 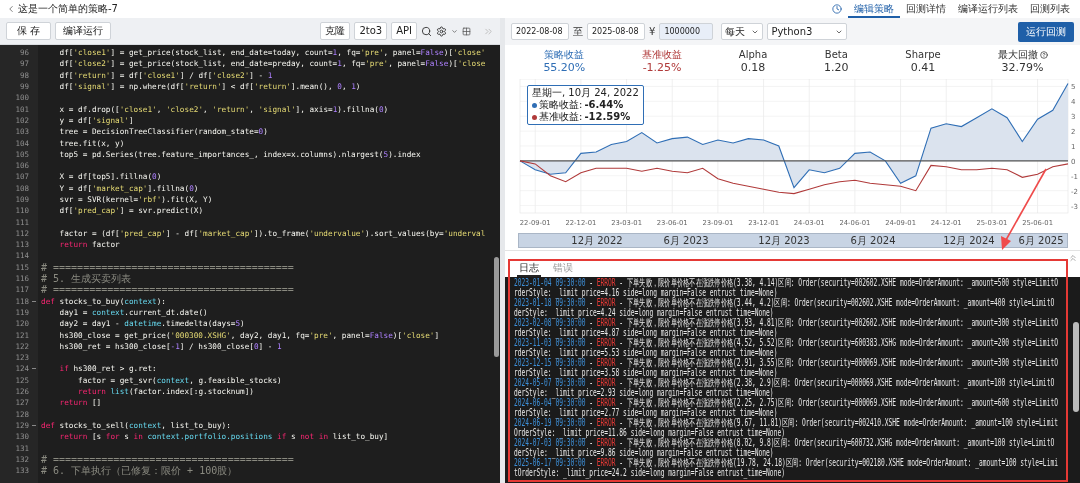 What do you see at coordinates (644, 313) in the screenshot?
I see `log-message: derStyle: _limit_price=4.24 side=long margin=False entrust_time=None)` at bounding box center [644, 313].